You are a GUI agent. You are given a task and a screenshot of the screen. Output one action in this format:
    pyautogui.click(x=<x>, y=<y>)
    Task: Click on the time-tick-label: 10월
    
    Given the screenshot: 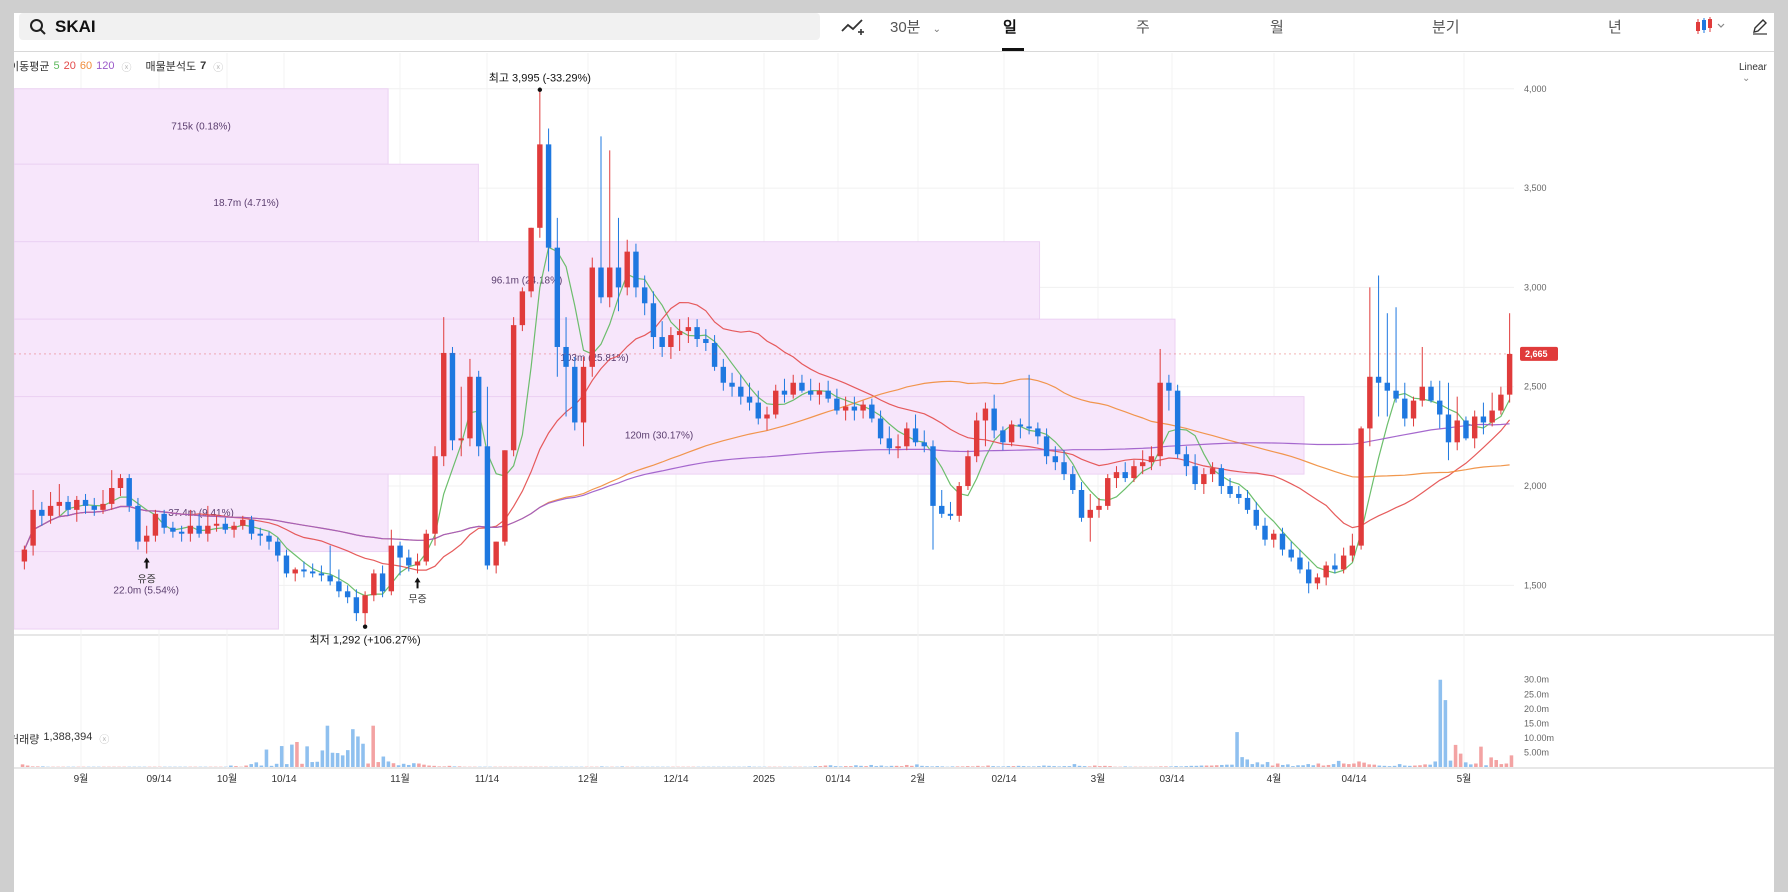 What is the action you would take?
    pyautogui.click(x=227, y=779)
    